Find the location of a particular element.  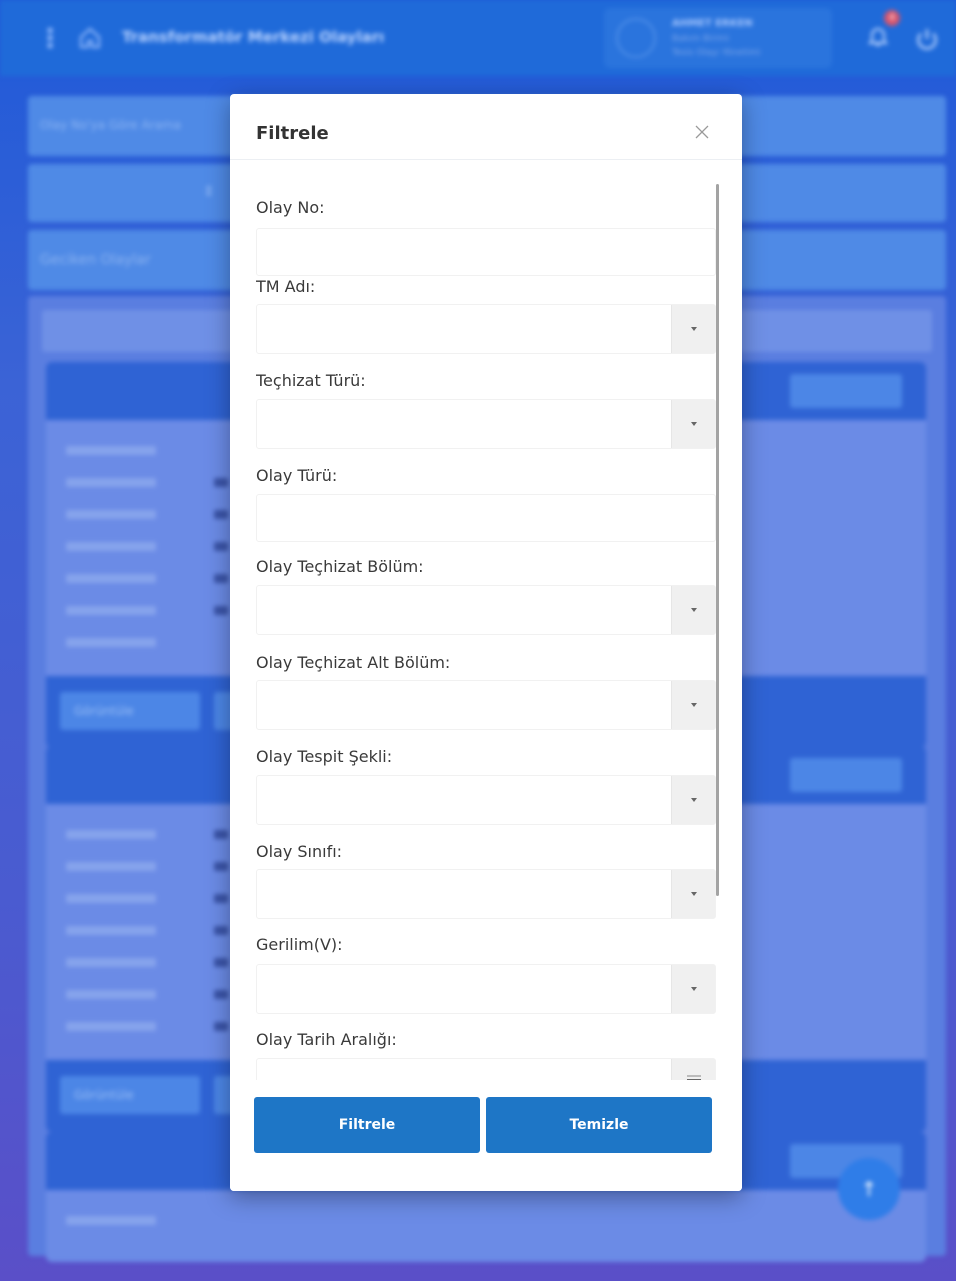

field-label: Olay Tarih Aralığı: is located at coordinates (326, 1039).